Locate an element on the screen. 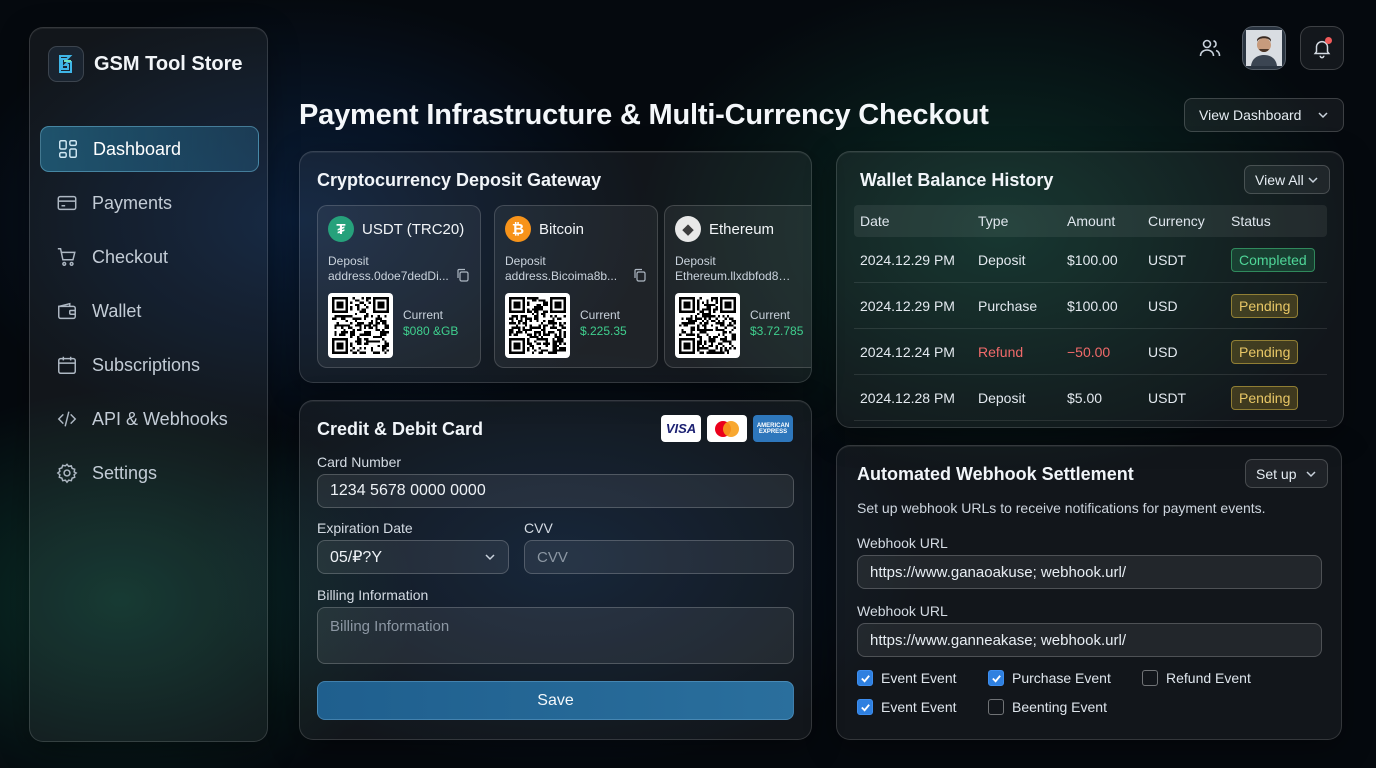  wallet-panel-title: Wallet Balance History is located at coordinates (957, 180).